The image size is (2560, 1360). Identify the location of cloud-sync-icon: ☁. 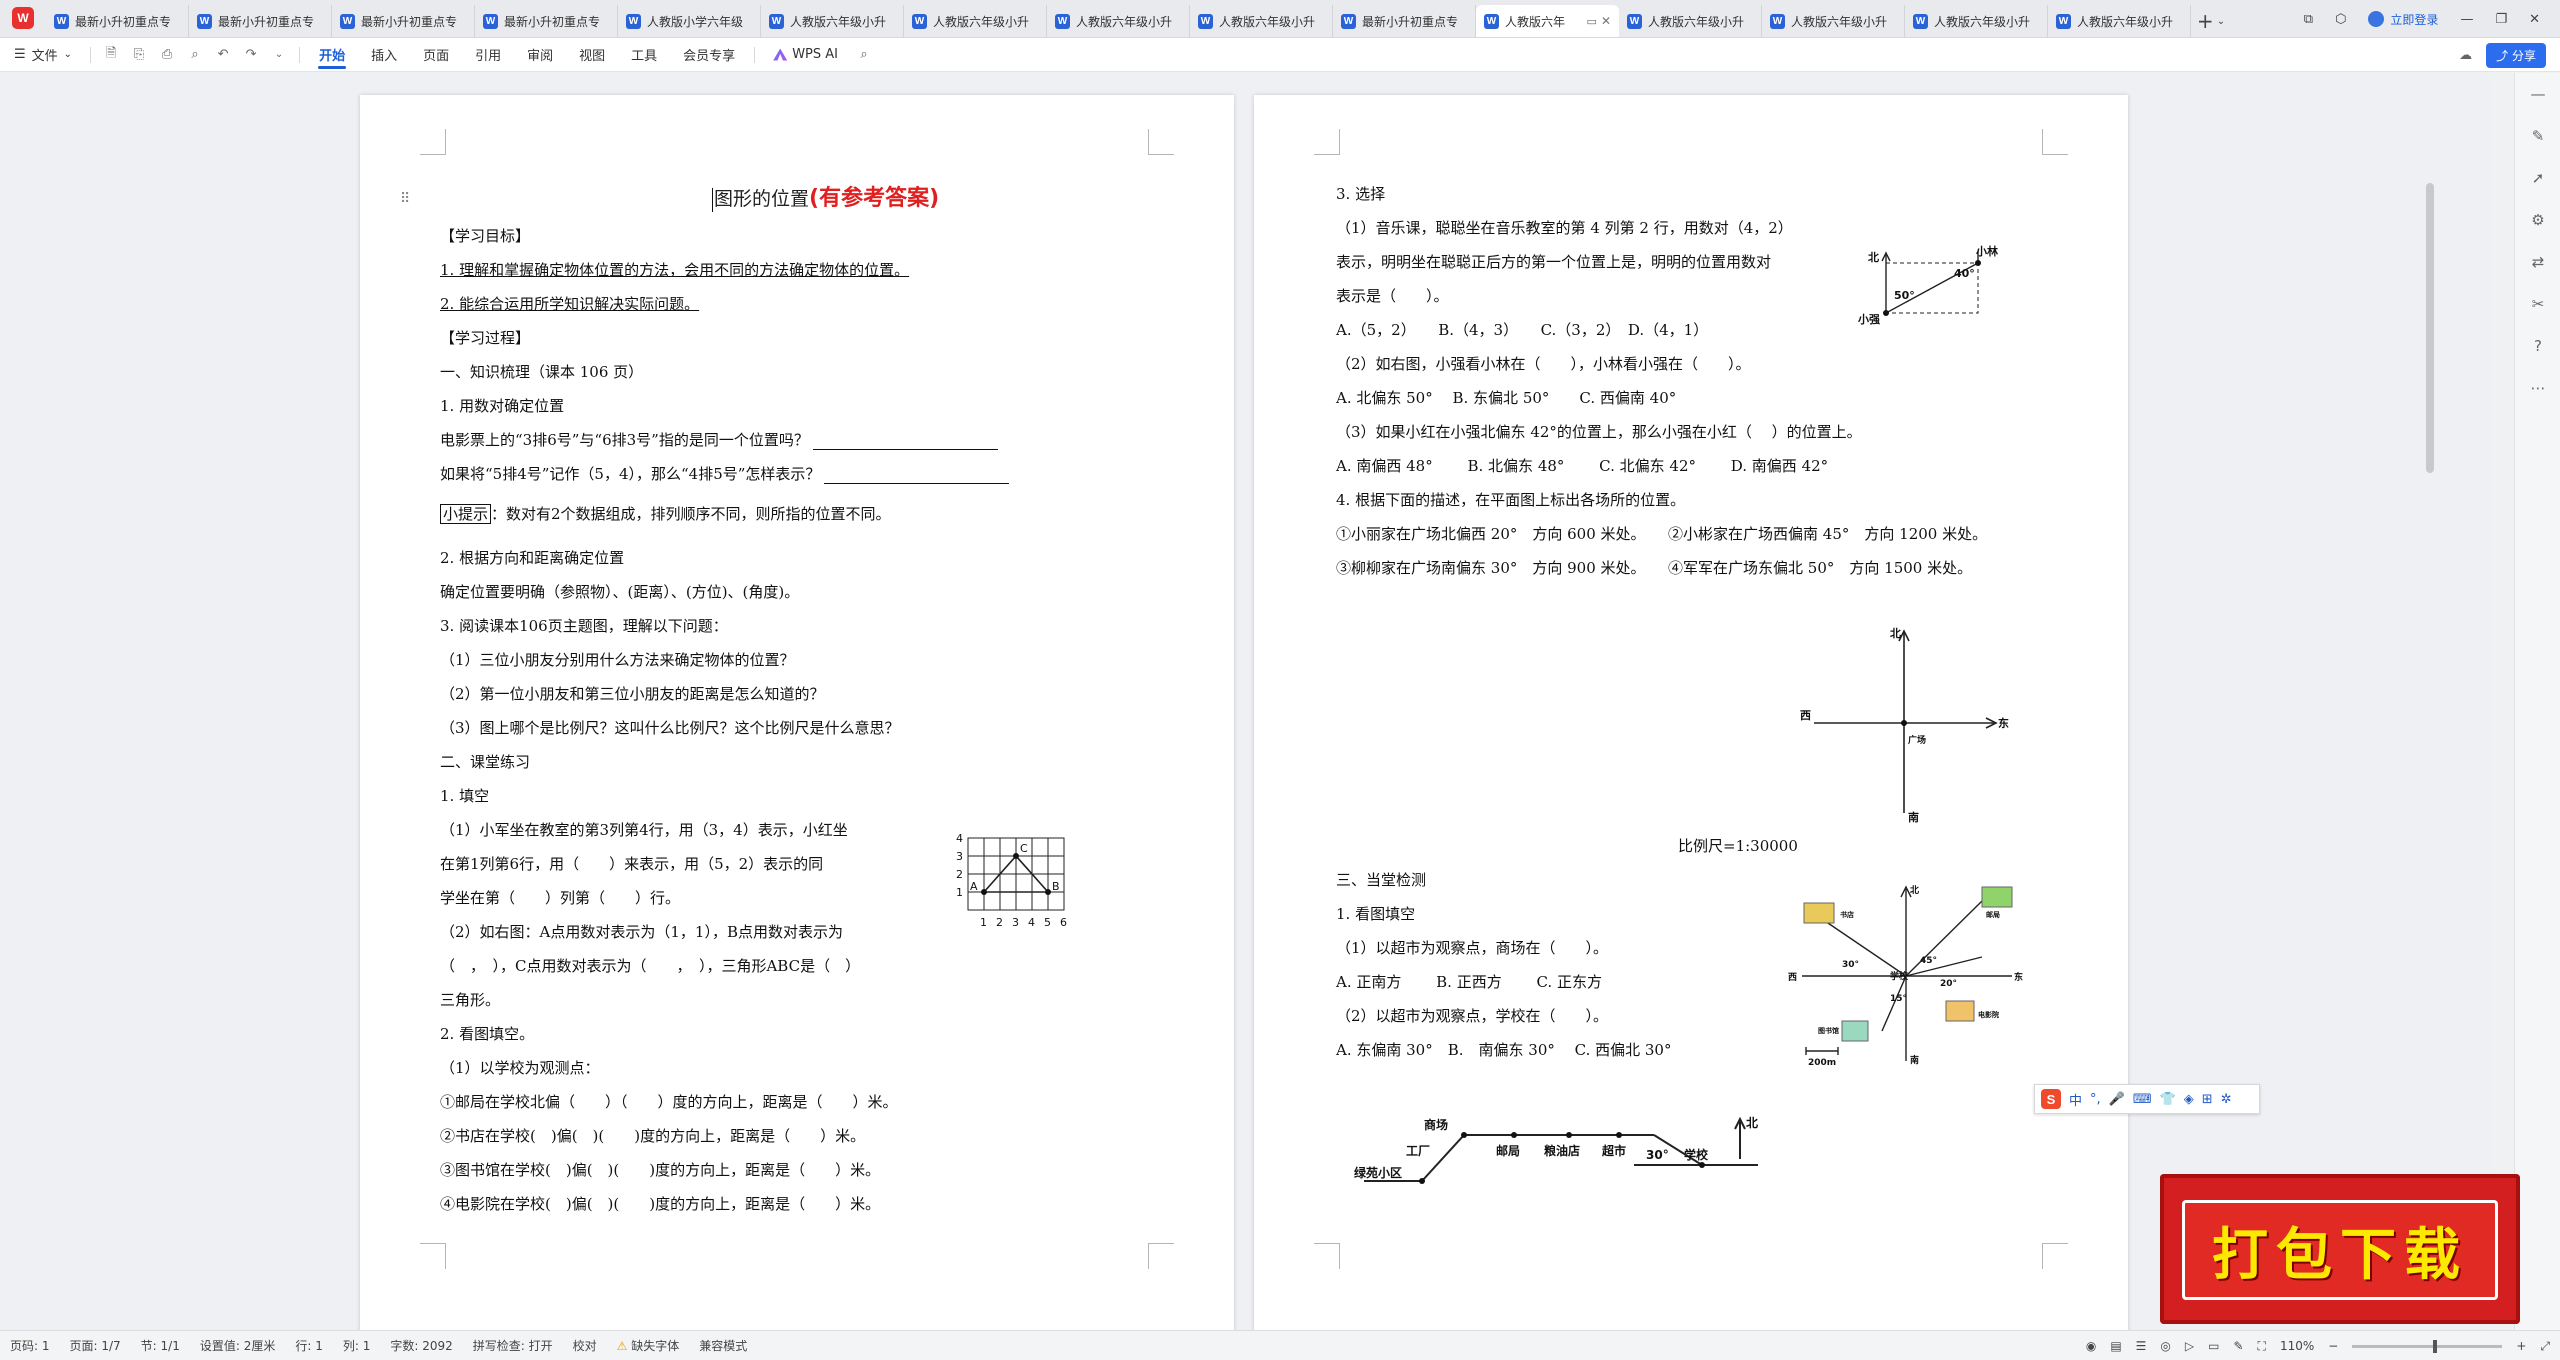
(2465, 55).